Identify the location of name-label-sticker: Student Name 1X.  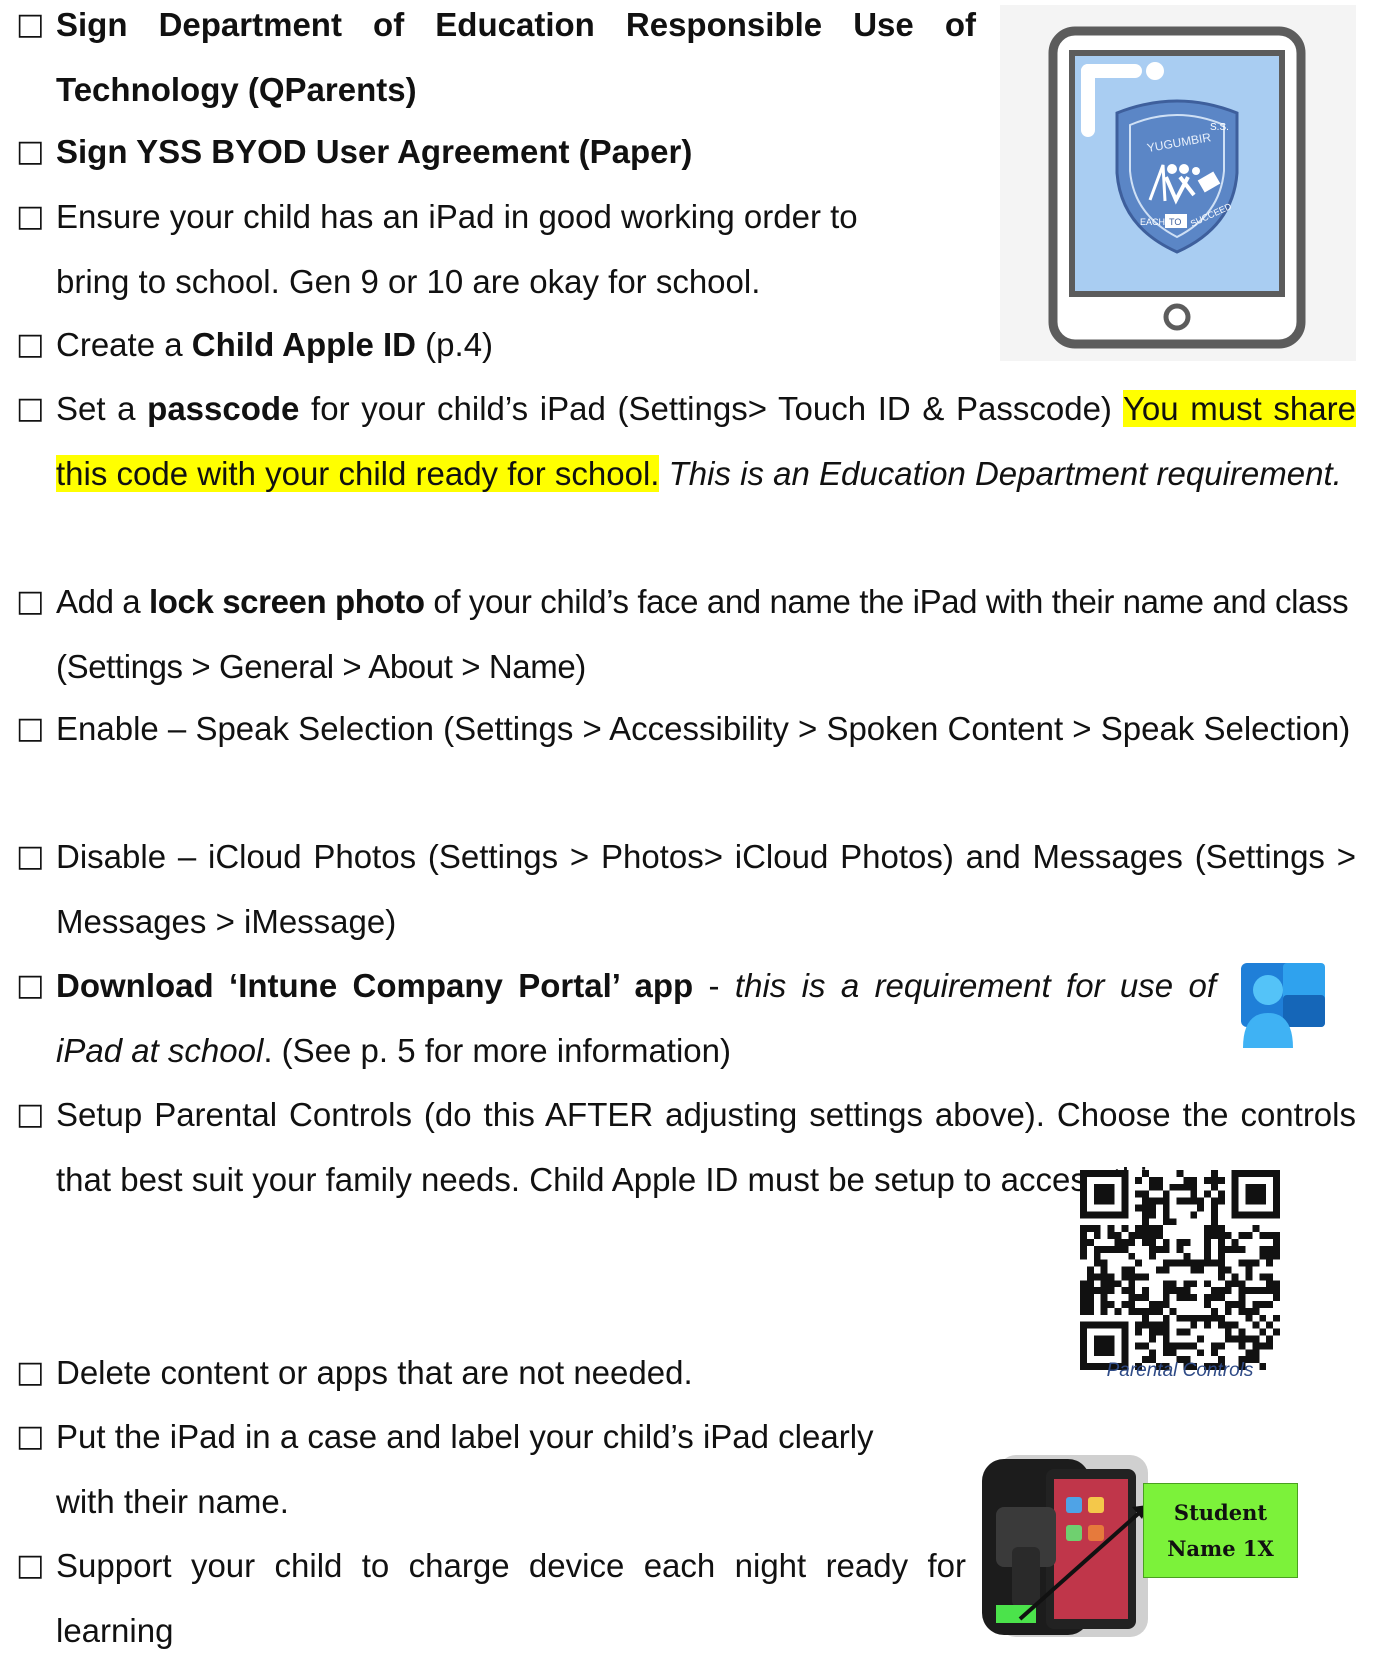
(1220, 1530).